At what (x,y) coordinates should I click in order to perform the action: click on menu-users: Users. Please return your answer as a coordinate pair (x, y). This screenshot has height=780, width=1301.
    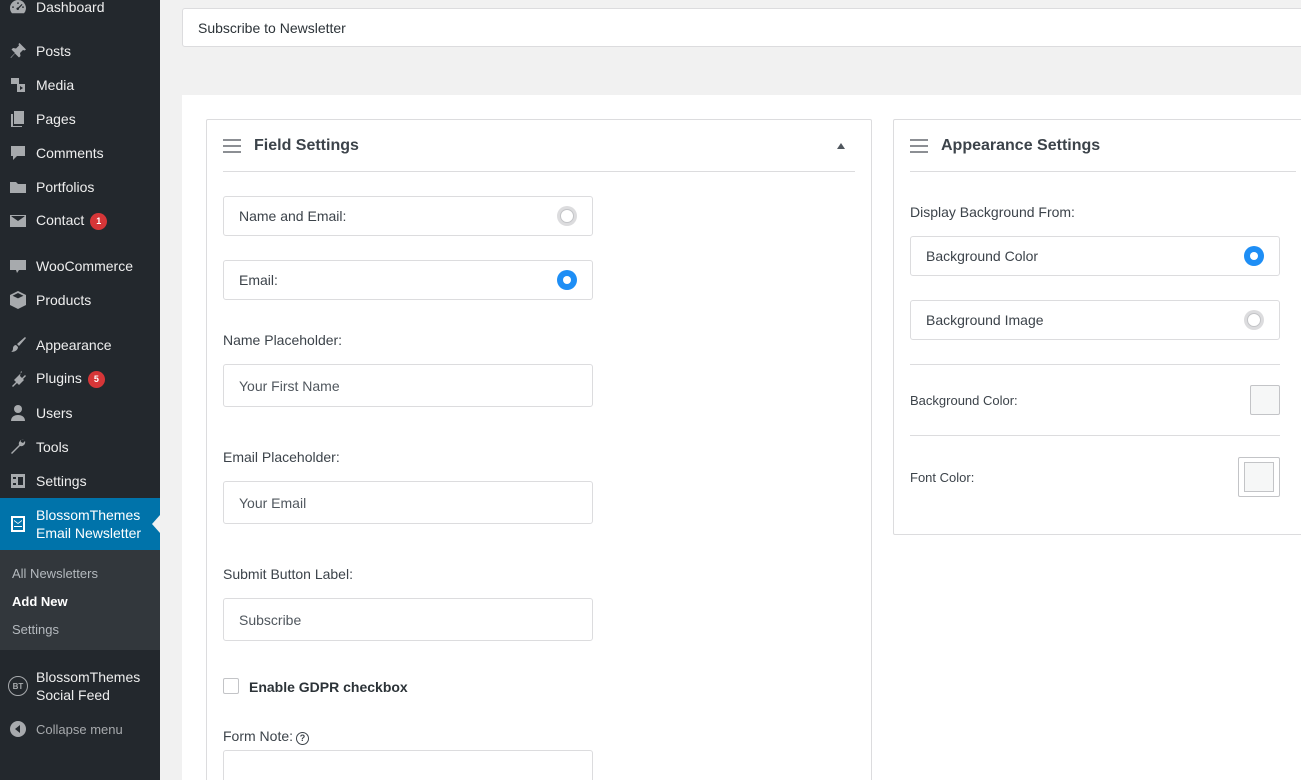
    Looking at the image, I should click on (80, 413).